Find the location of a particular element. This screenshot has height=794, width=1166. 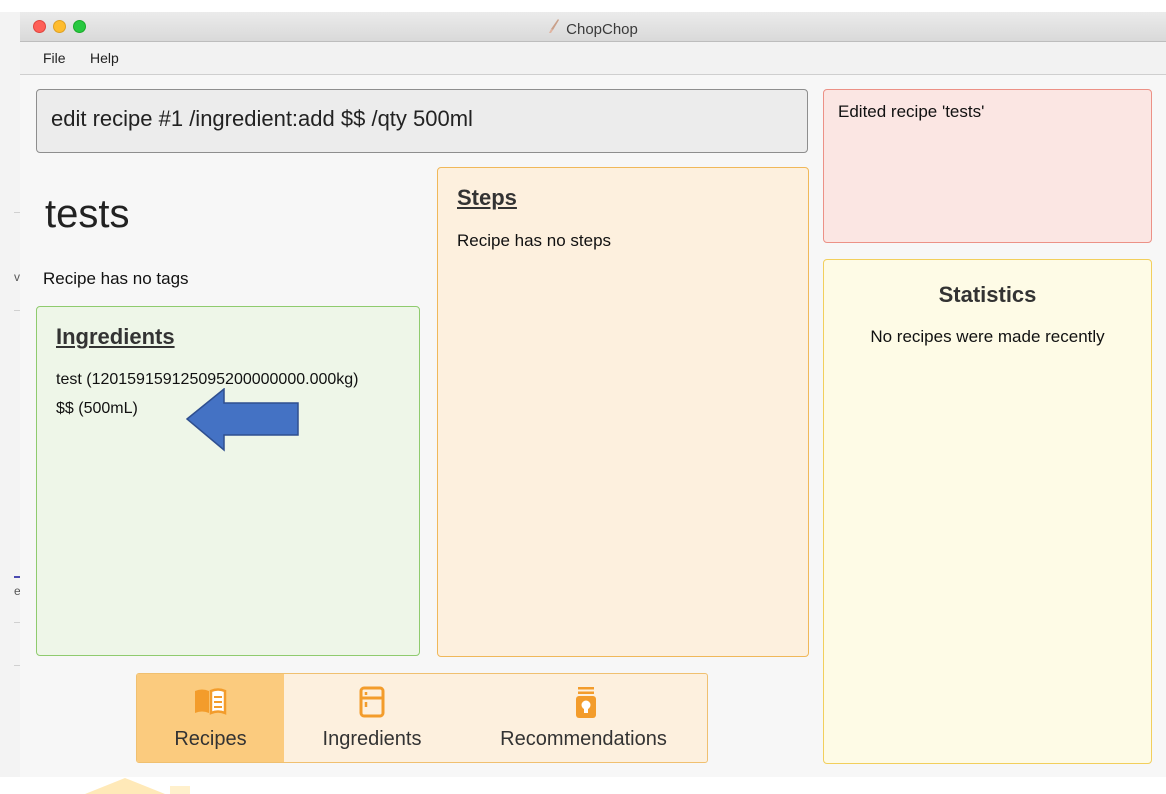

tab-recipes: Recipes is located at coordinates (210, 718).